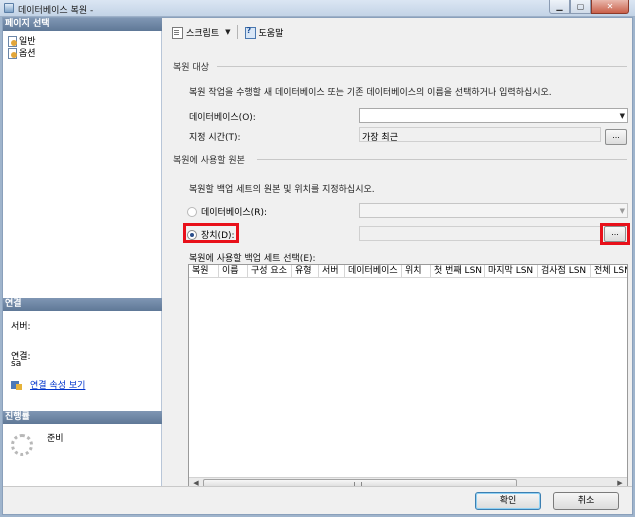 This screenshot has height=517, width=635. I want to click on button-bar: 확인 취소, so click(317, 500).